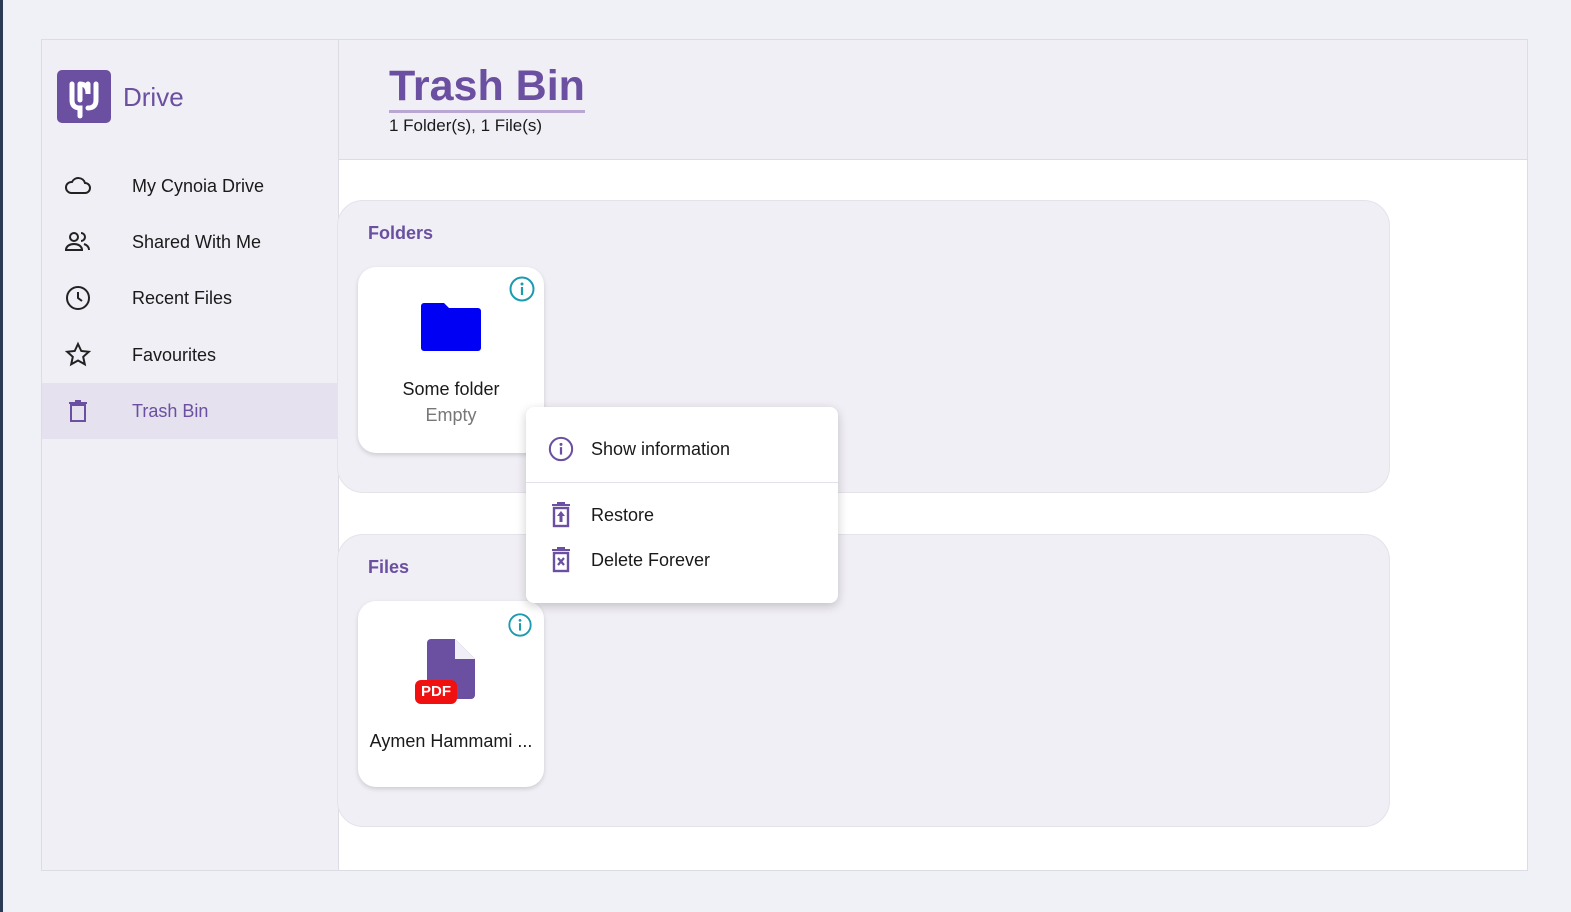 The image size is (1571, 912). I want to click on sidebar-item-recent: Recent Files, so click(190, 298).